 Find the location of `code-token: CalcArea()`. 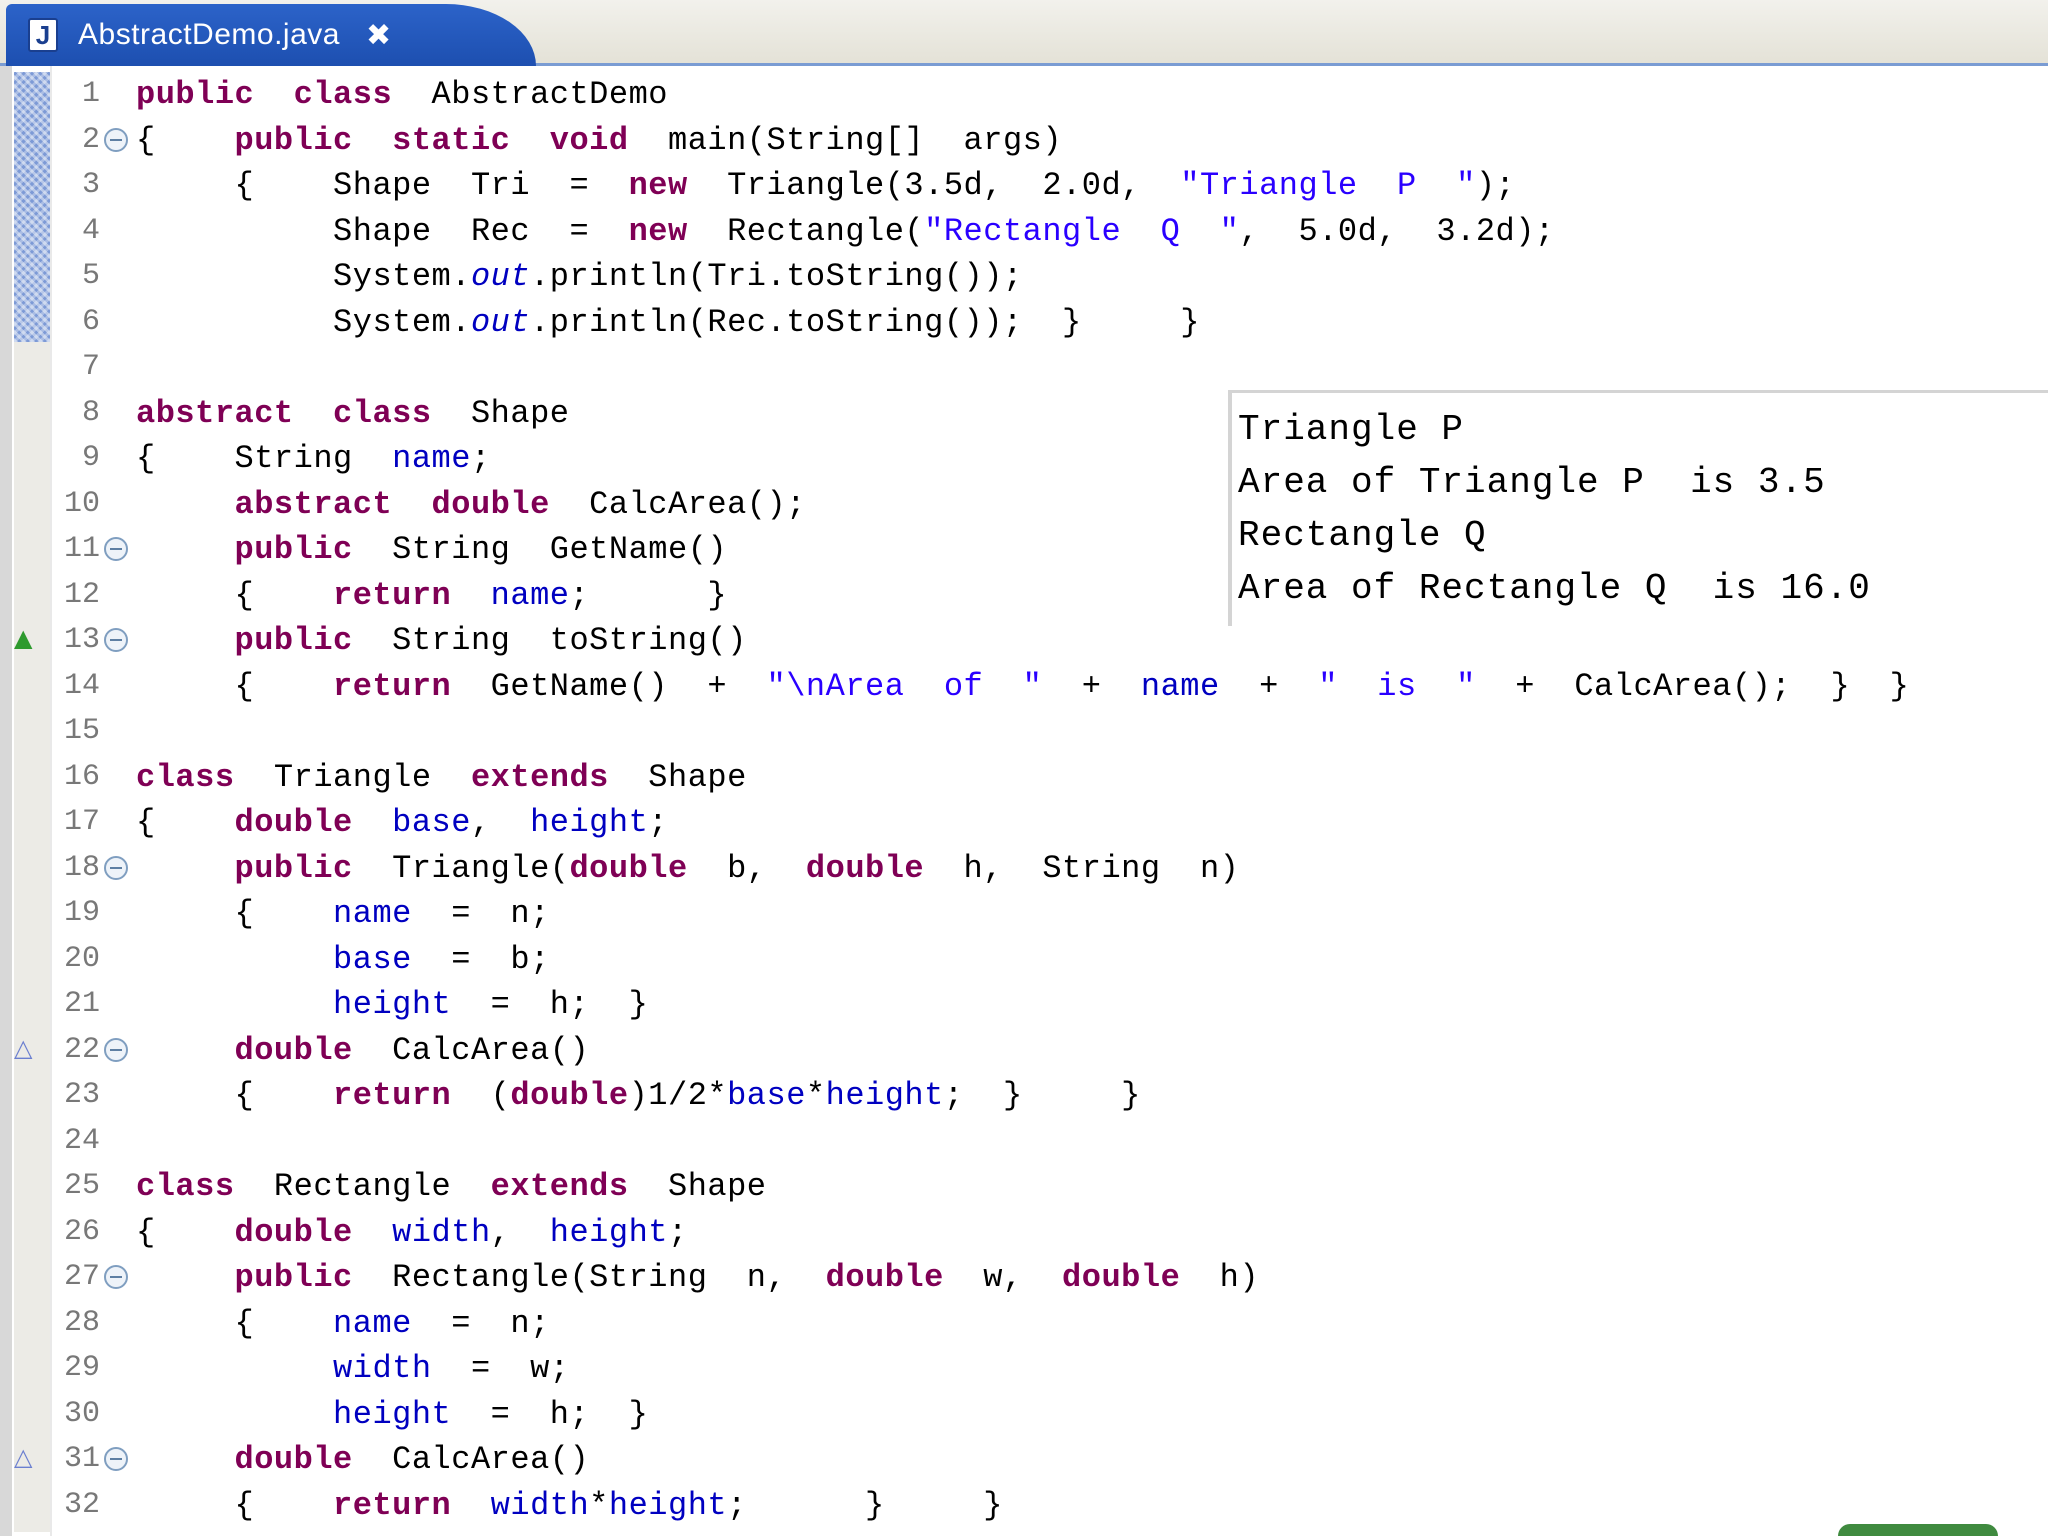

code-token: CalcArea() is located at coordinates (471, 1459).